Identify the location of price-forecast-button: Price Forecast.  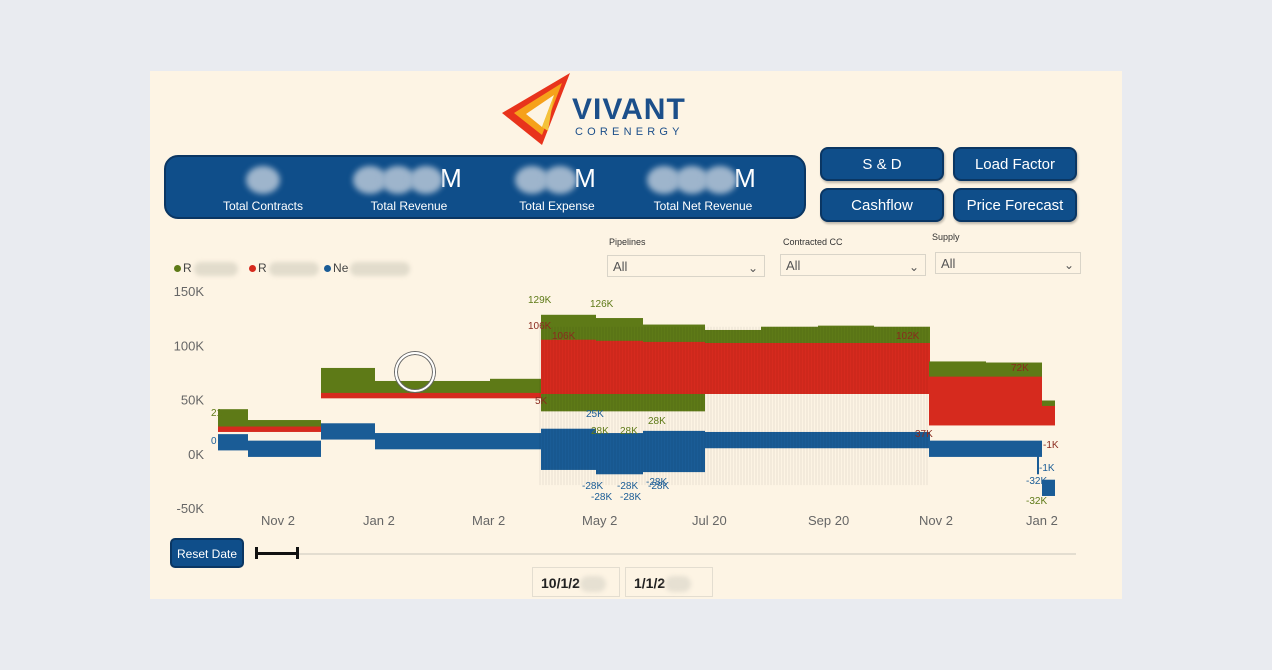
(1015, 205).